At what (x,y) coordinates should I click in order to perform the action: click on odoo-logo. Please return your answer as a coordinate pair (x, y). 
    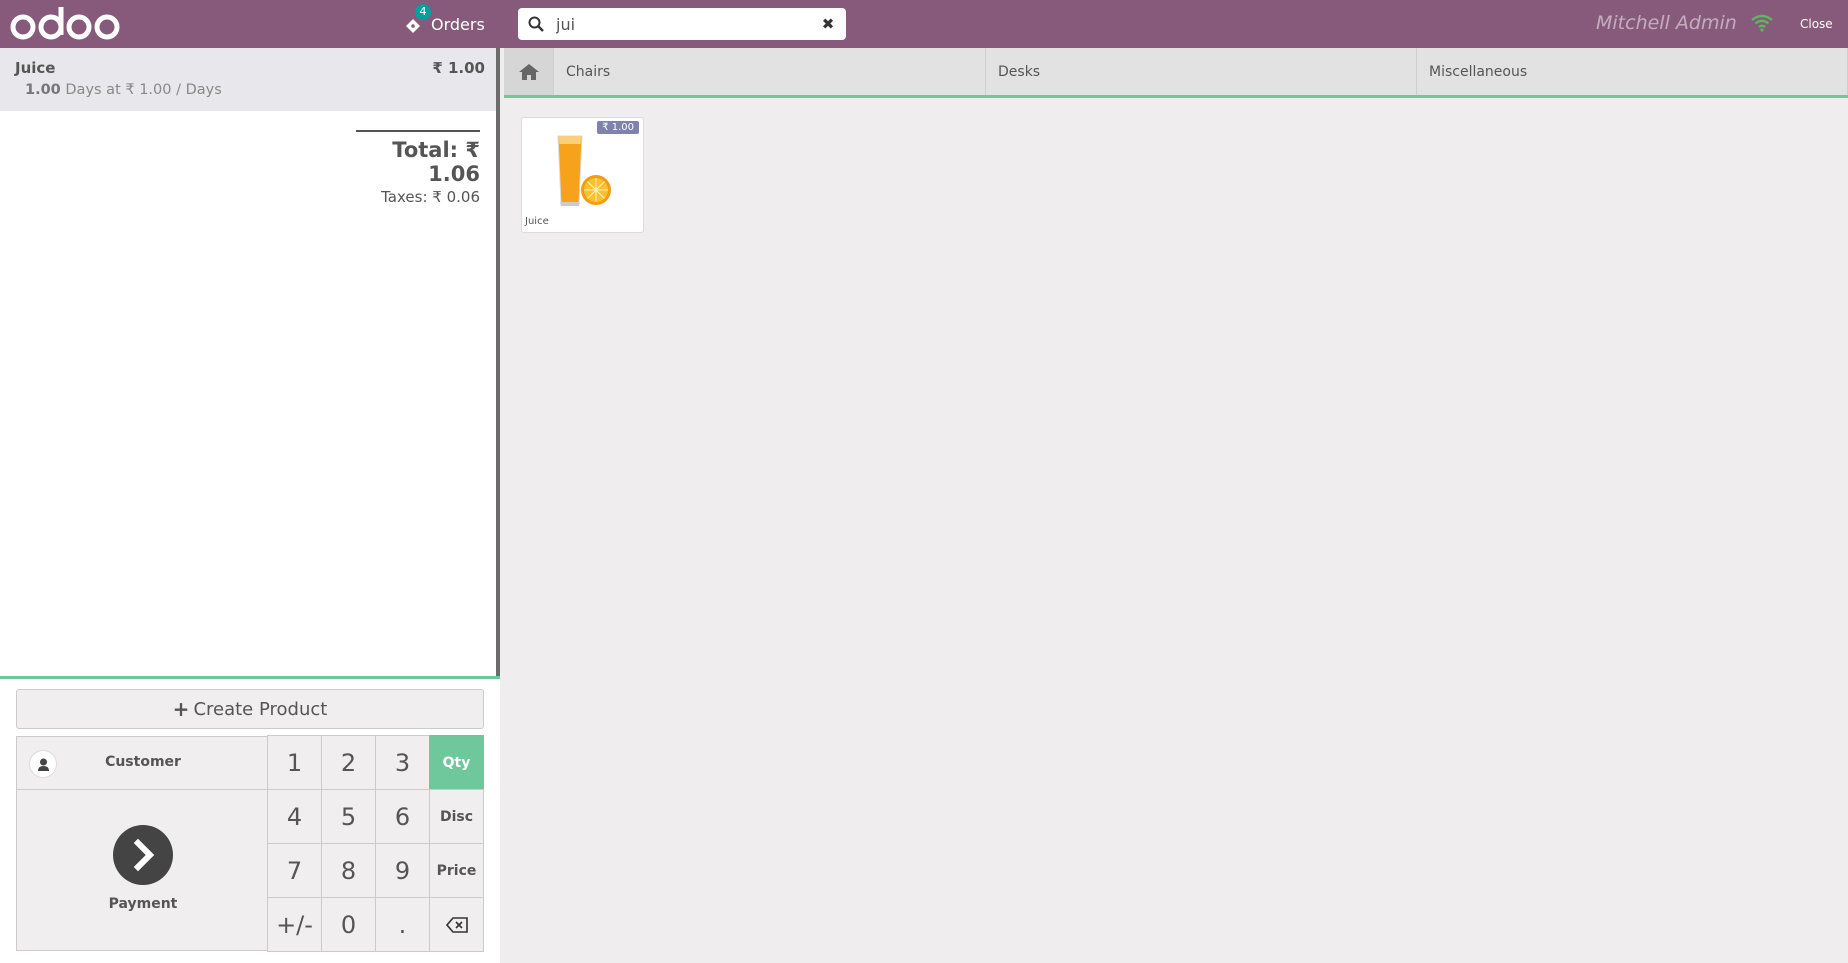
    Looking at the image, I should click on (65, 23).